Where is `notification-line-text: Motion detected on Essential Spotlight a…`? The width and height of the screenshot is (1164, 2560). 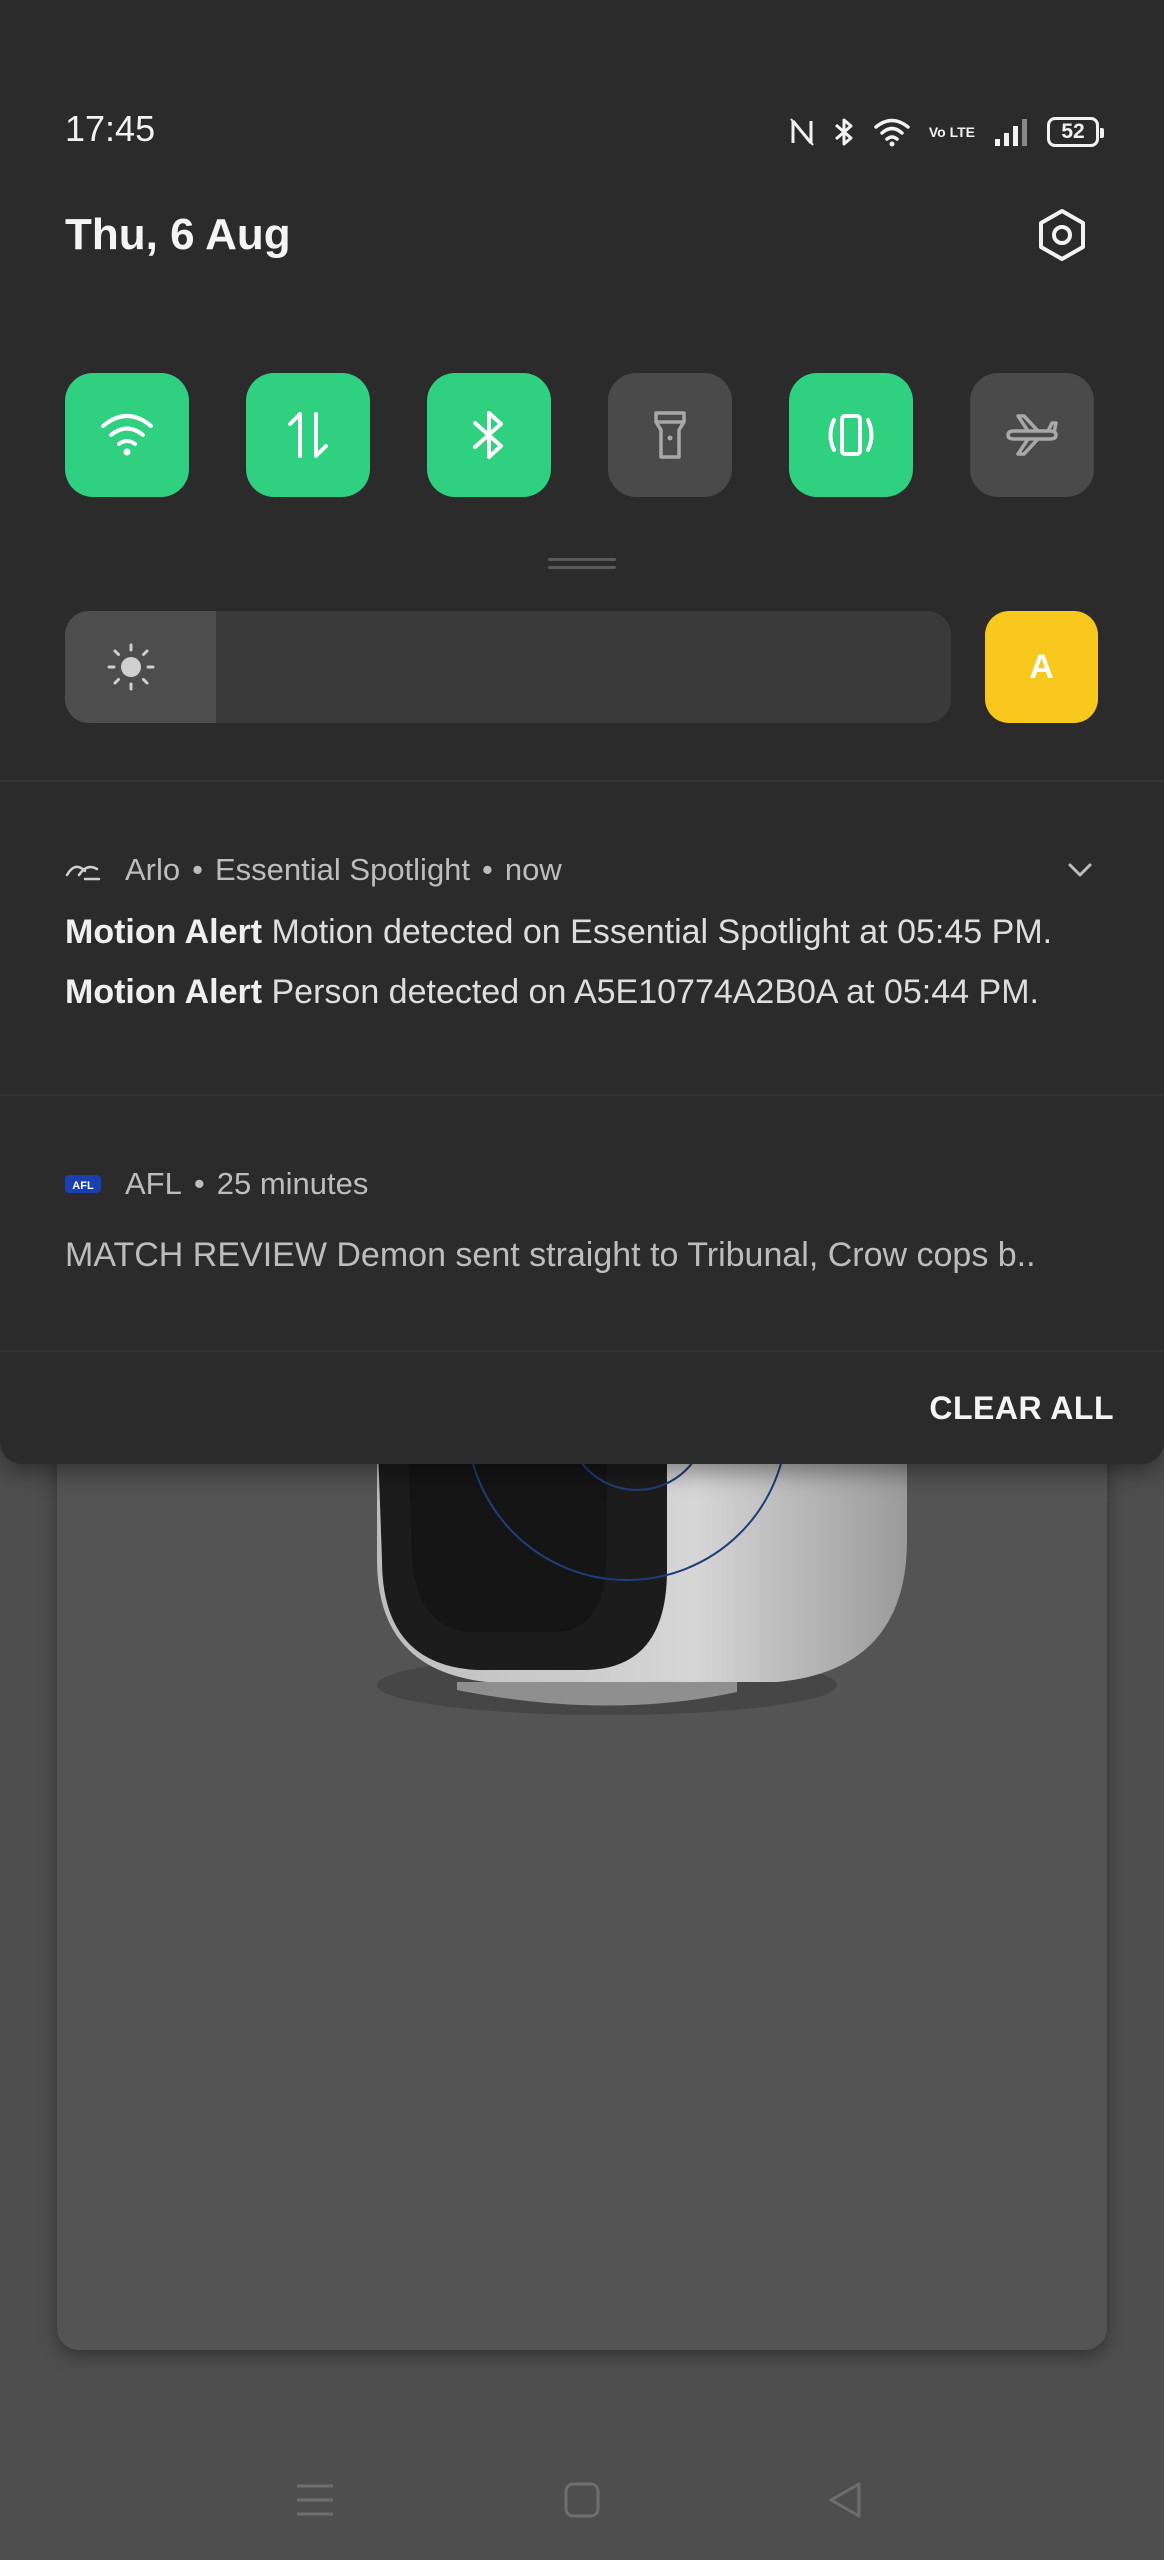
notification-line-text: Motion detected on Essential Spotlight a… is located at coordinates (662, 932).